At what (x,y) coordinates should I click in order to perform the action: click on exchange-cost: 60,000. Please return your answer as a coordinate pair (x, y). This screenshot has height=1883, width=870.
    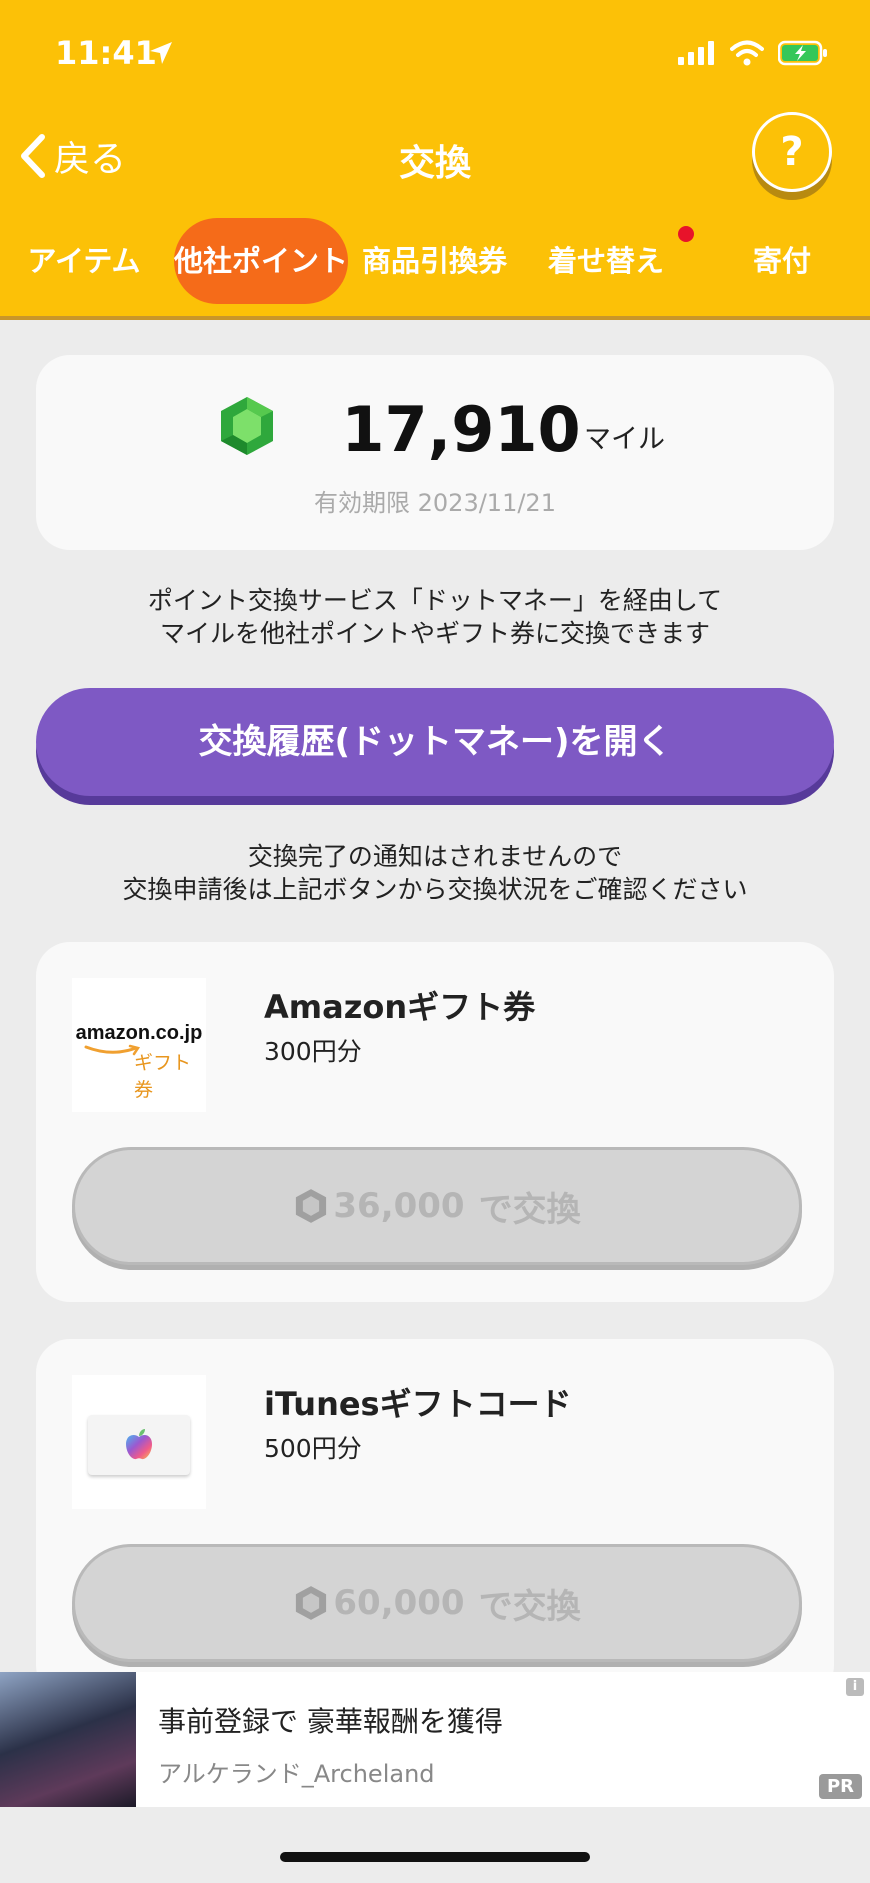
    Looking at the image, I should click on (399, 1603).